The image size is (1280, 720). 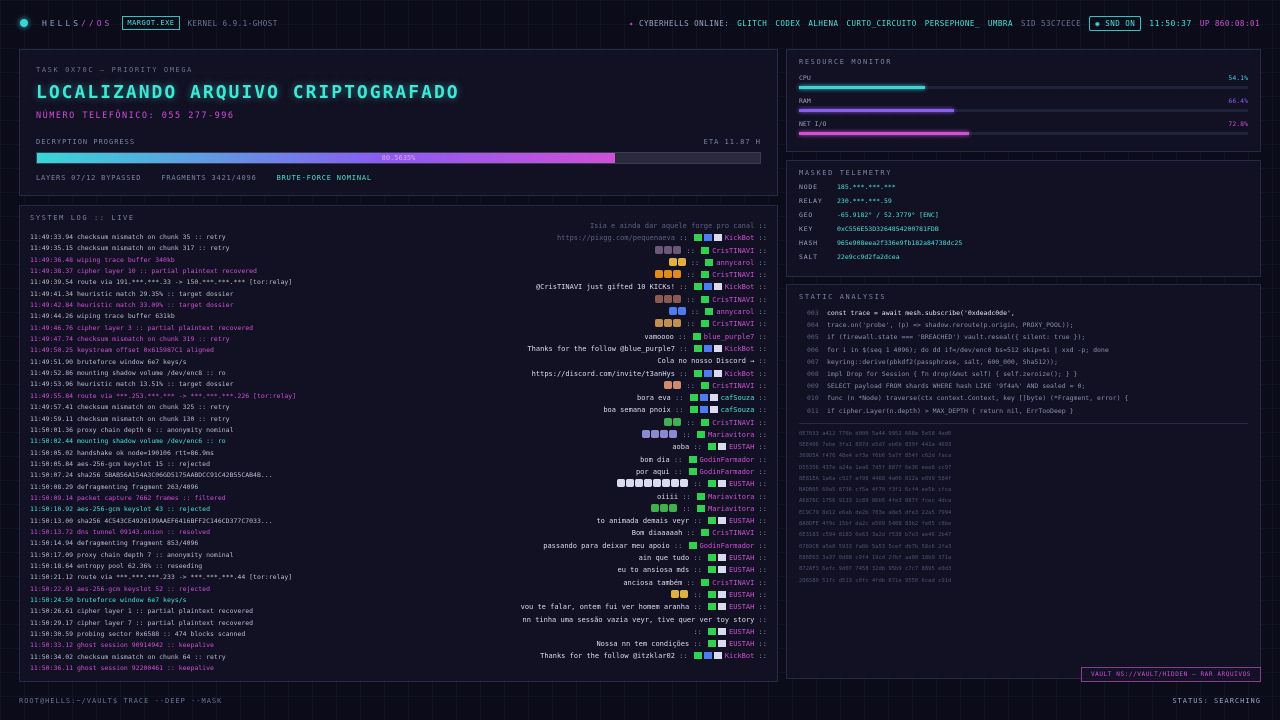 I want to click on chat-message: :: annycarol ::, so click(x=577, y=263).